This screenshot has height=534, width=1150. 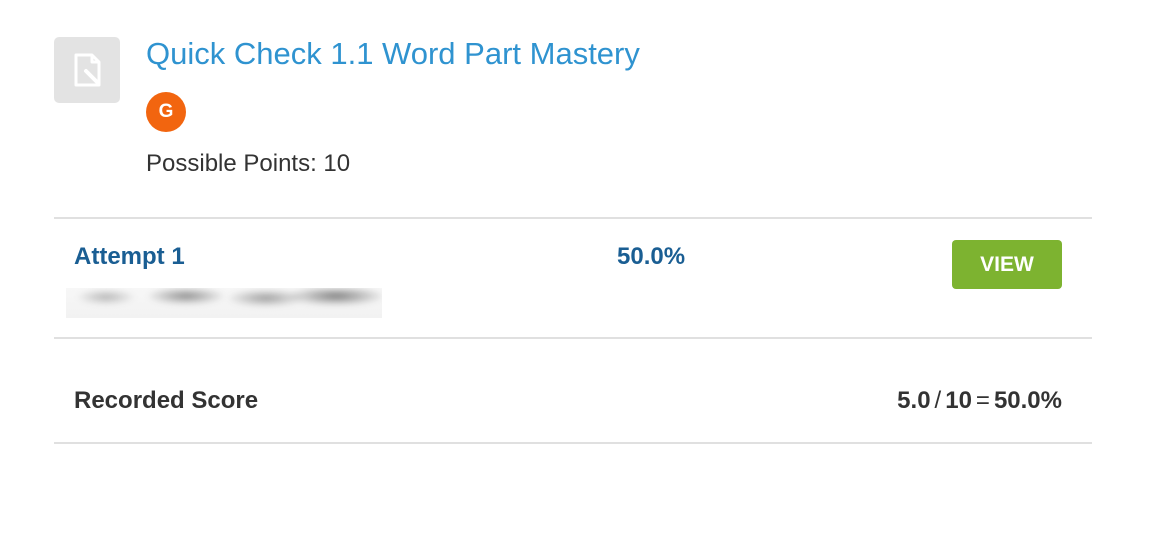 What do you see at coordinates (651, 256) in the screenshot?
I see `attempt-score: 50.0%` at bounding box center [651, 256].